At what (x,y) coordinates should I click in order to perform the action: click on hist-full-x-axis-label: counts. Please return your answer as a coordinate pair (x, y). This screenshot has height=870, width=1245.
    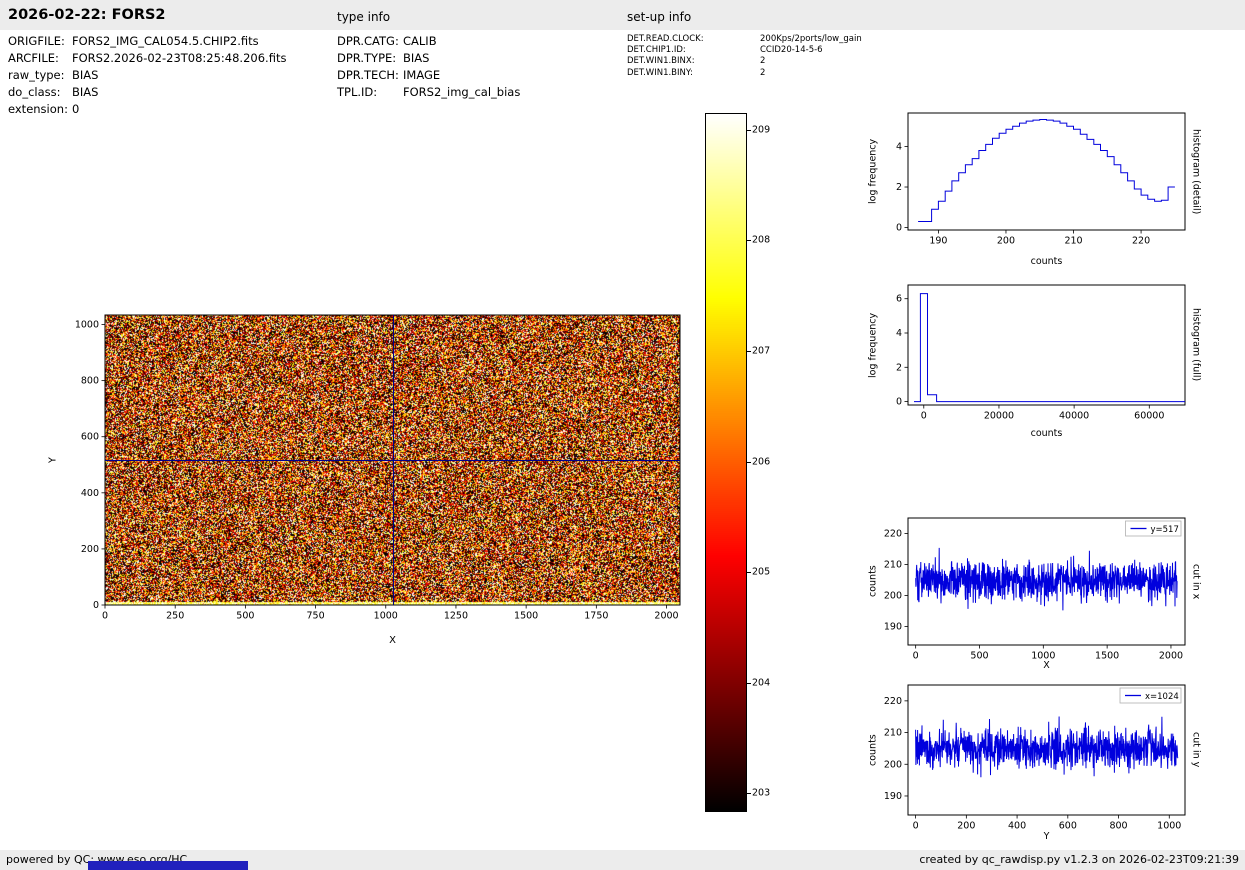
    Looking at the image, I should click on (1046, 433).